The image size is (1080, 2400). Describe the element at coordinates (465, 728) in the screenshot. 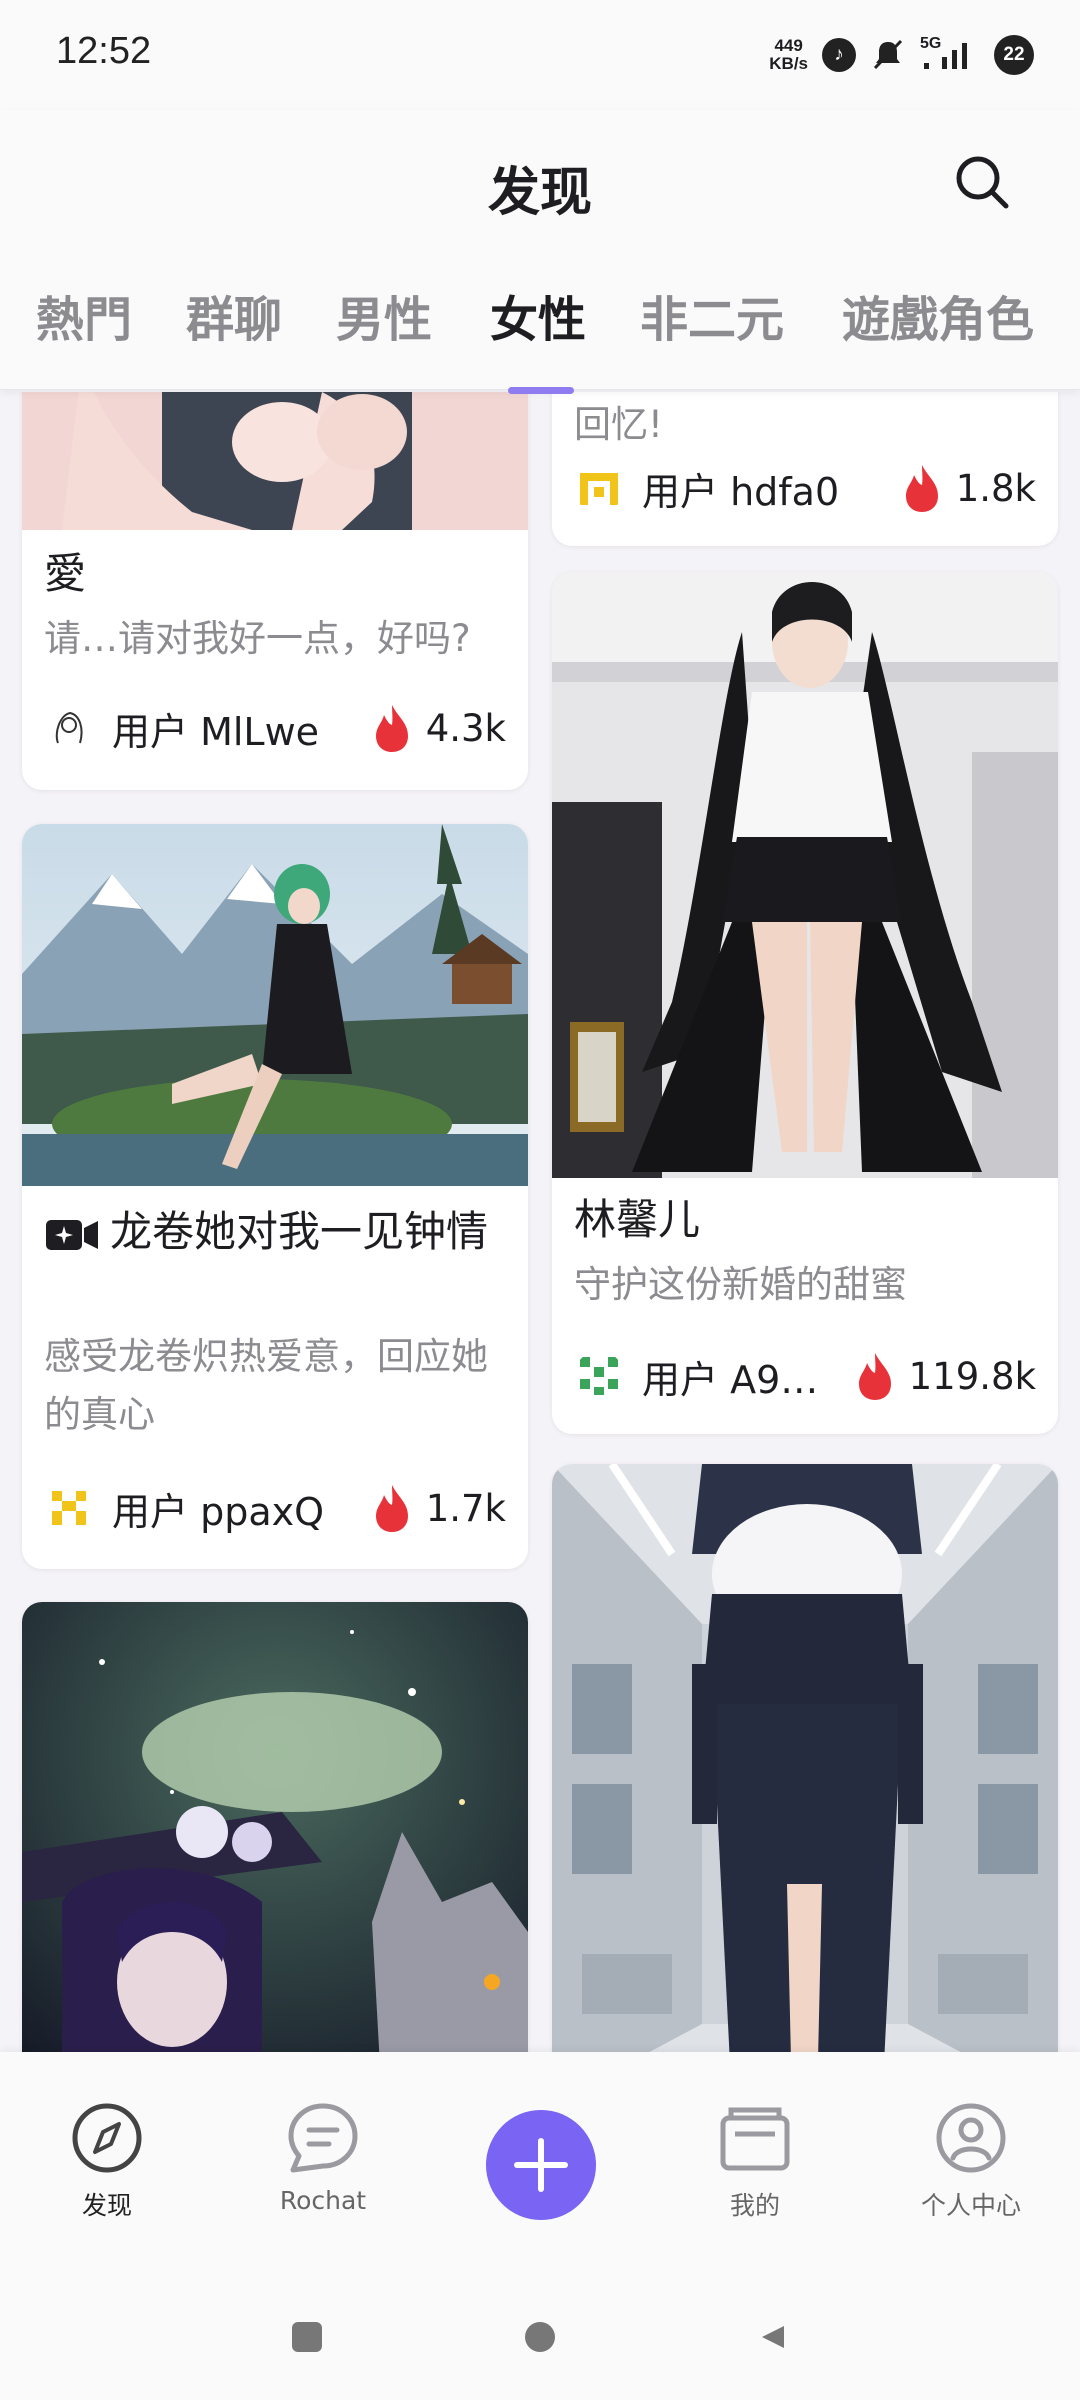

I see `card-popularity: 4.3k` at that location.